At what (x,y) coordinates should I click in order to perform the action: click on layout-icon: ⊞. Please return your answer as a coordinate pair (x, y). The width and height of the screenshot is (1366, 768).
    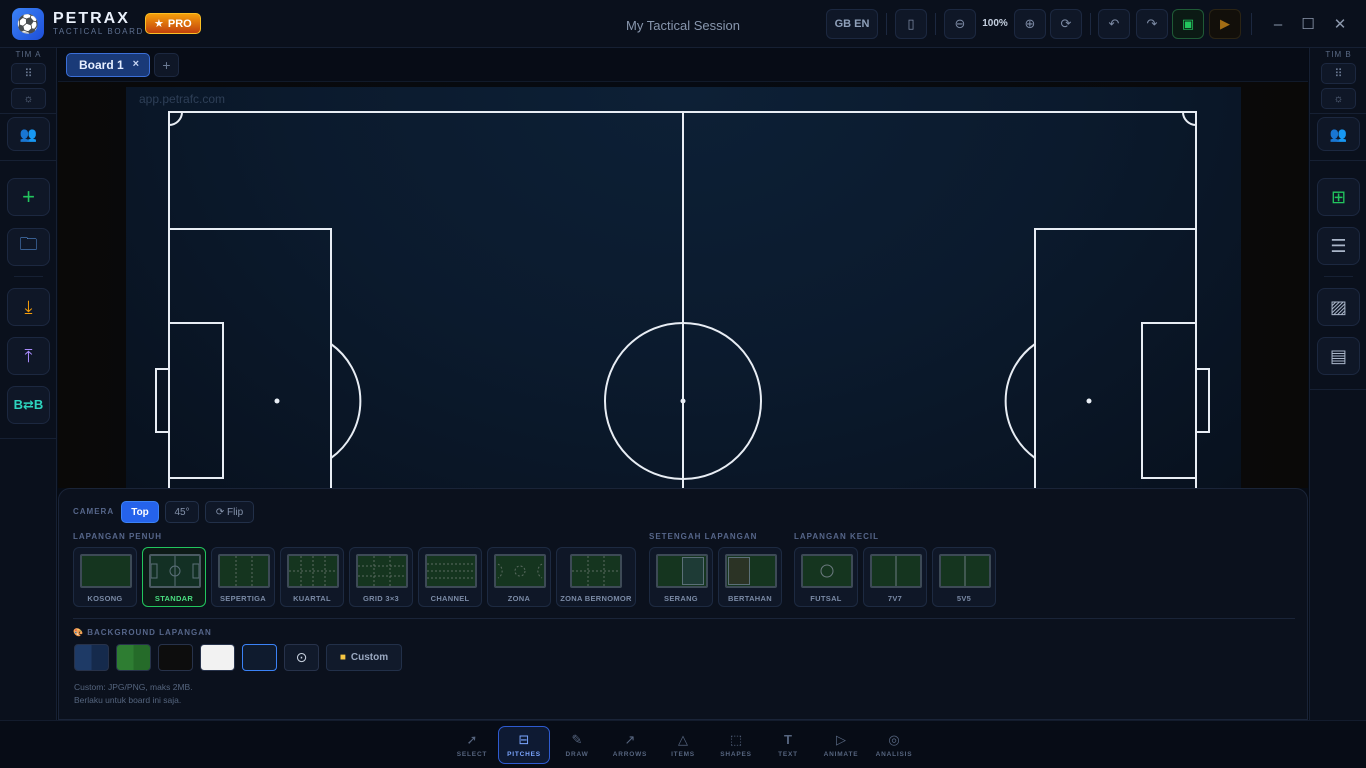
    Looking at the image, I should click on (1338, 197).